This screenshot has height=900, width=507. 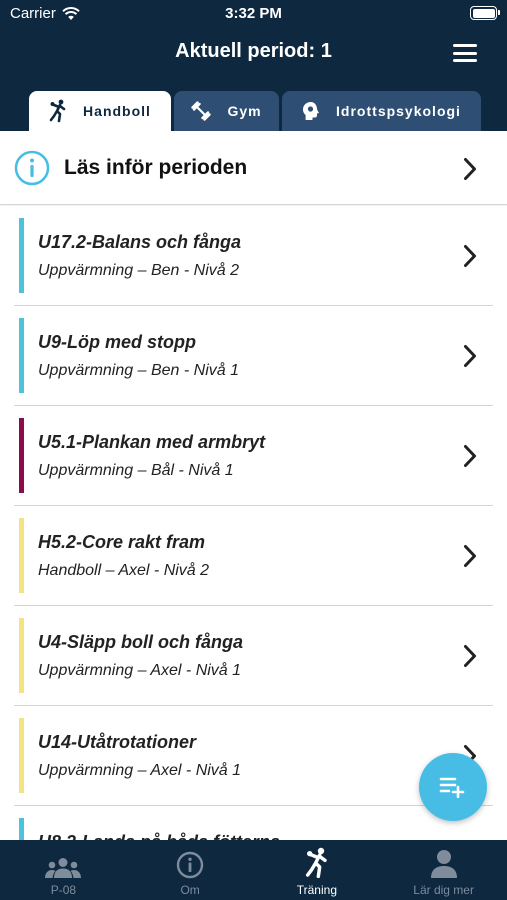 What do you see at coordinates (136, 470) in the screenshot?
I see `exercise-subtitle: Uppvärmning – Bål - Nivå 1` at bounding box center [136, 470].